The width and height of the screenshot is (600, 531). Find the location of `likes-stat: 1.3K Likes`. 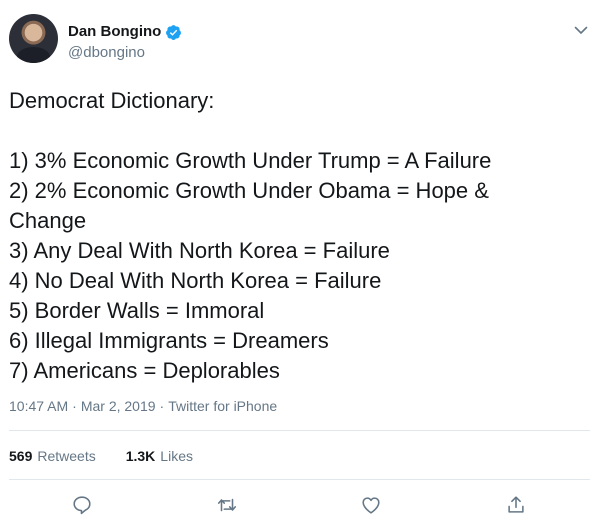

likes-stat: 1.3K Likes is located at coordinates (159, 456).